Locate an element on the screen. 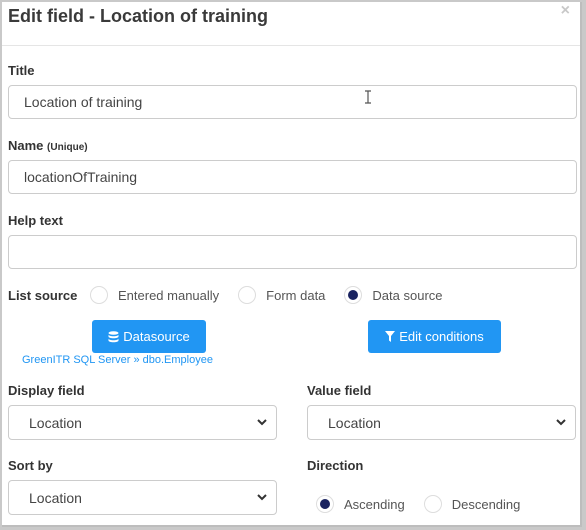  close-icon: × is located at coordinates (565, 11).